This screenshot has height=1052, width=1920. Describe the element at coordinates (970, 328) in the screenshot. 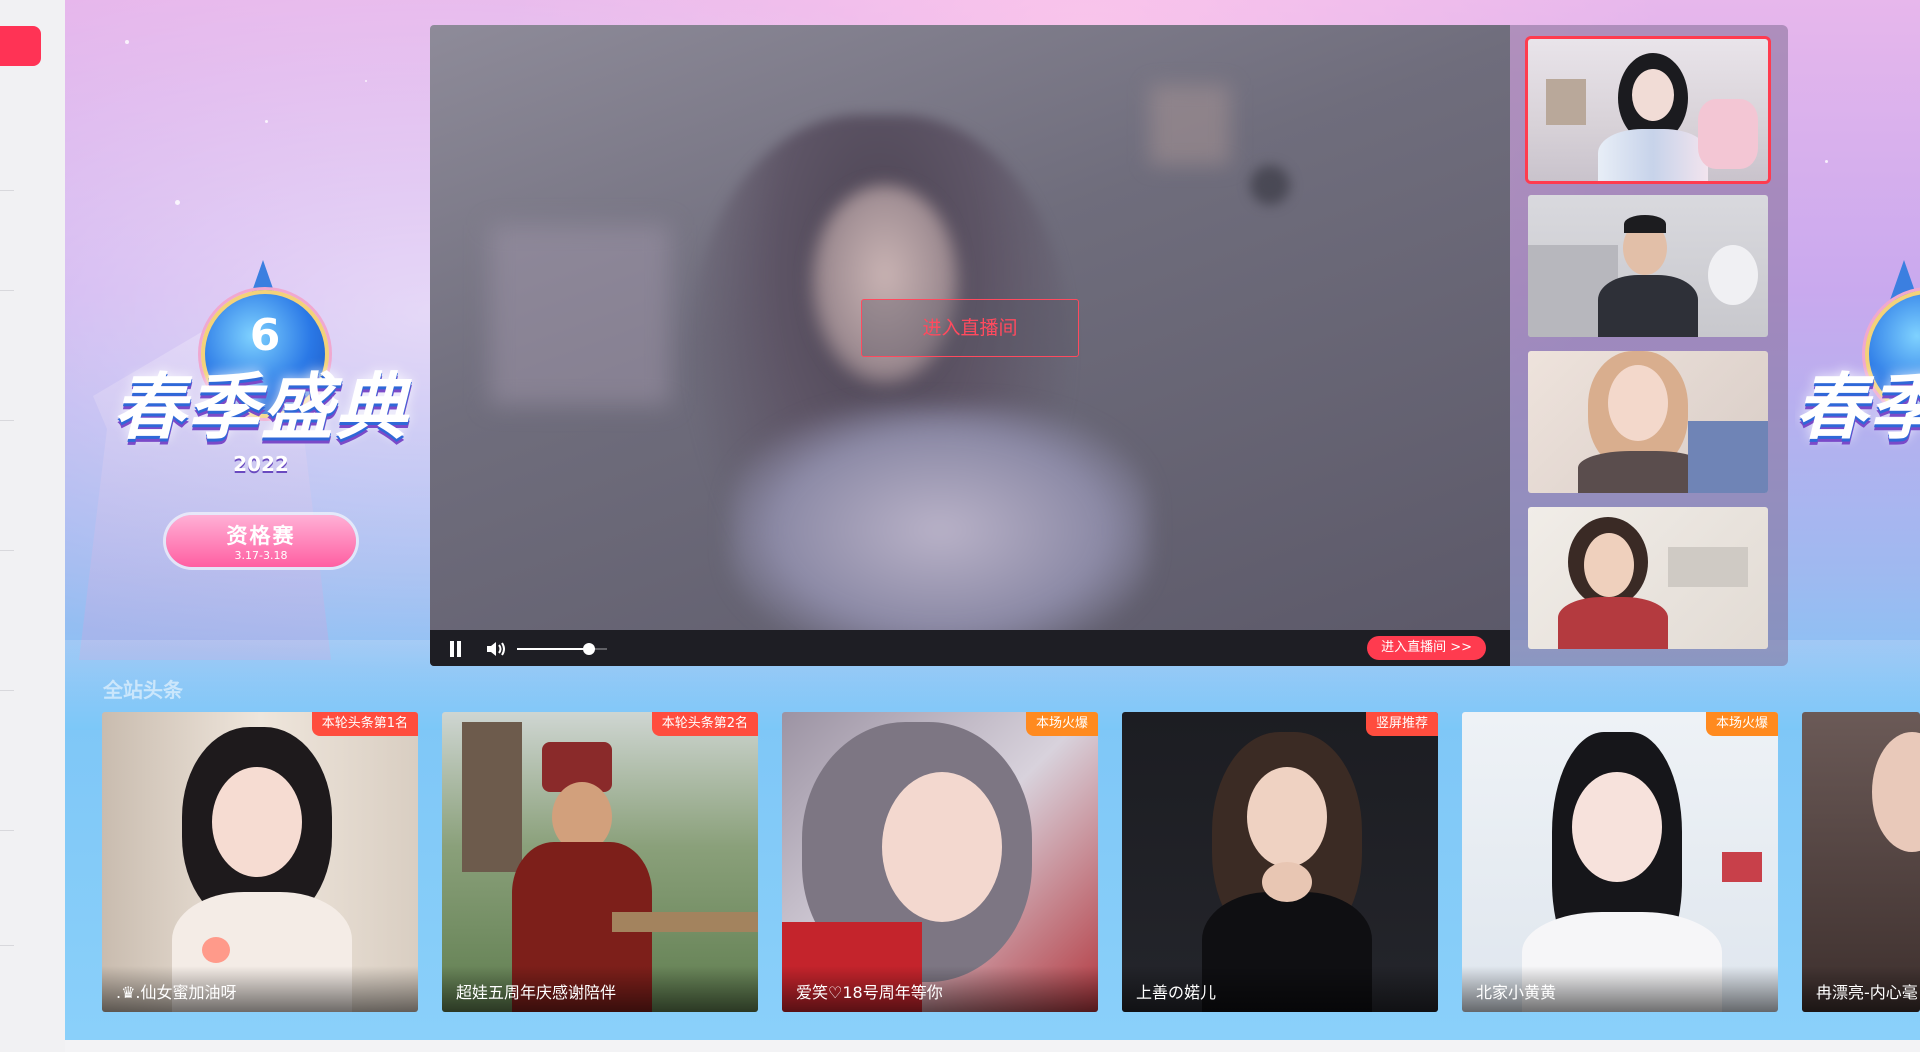

I see `enter-room-button: 进入直播间` at that location.